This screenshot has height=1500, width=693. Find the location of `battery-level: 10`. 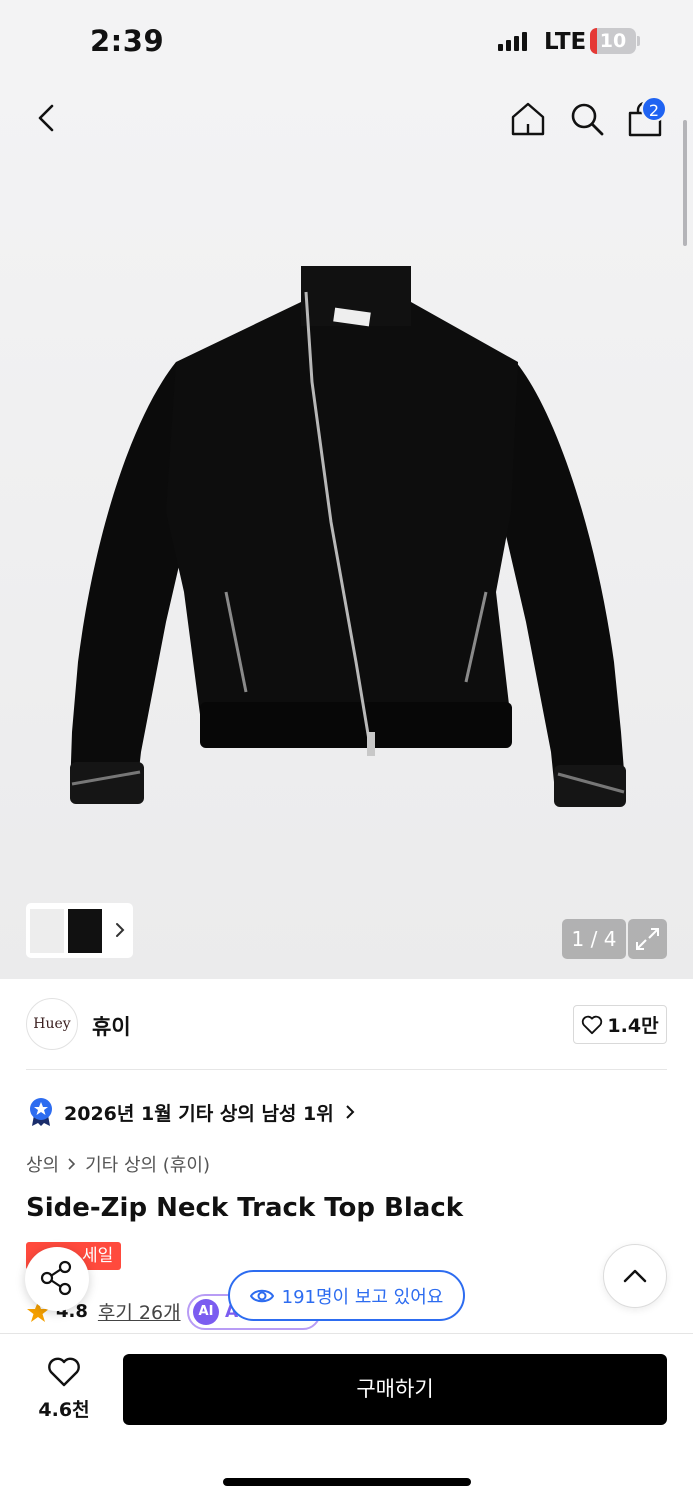

battery-level: 10 is located at coordinates (613, 41).